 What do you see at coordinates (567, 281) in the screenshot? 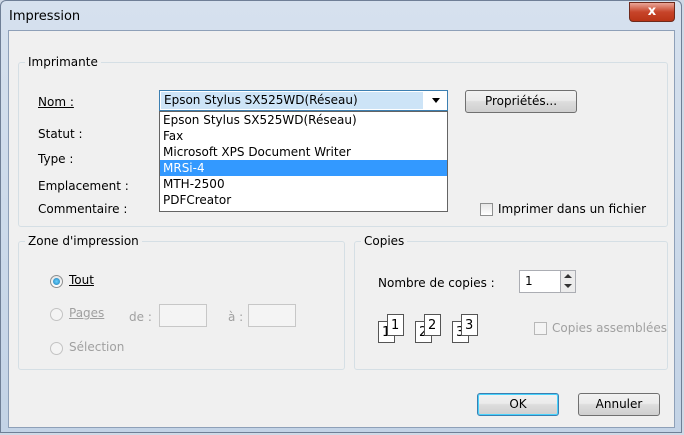
I see `copies-spin-buttons` at bounding box center [567, 281].